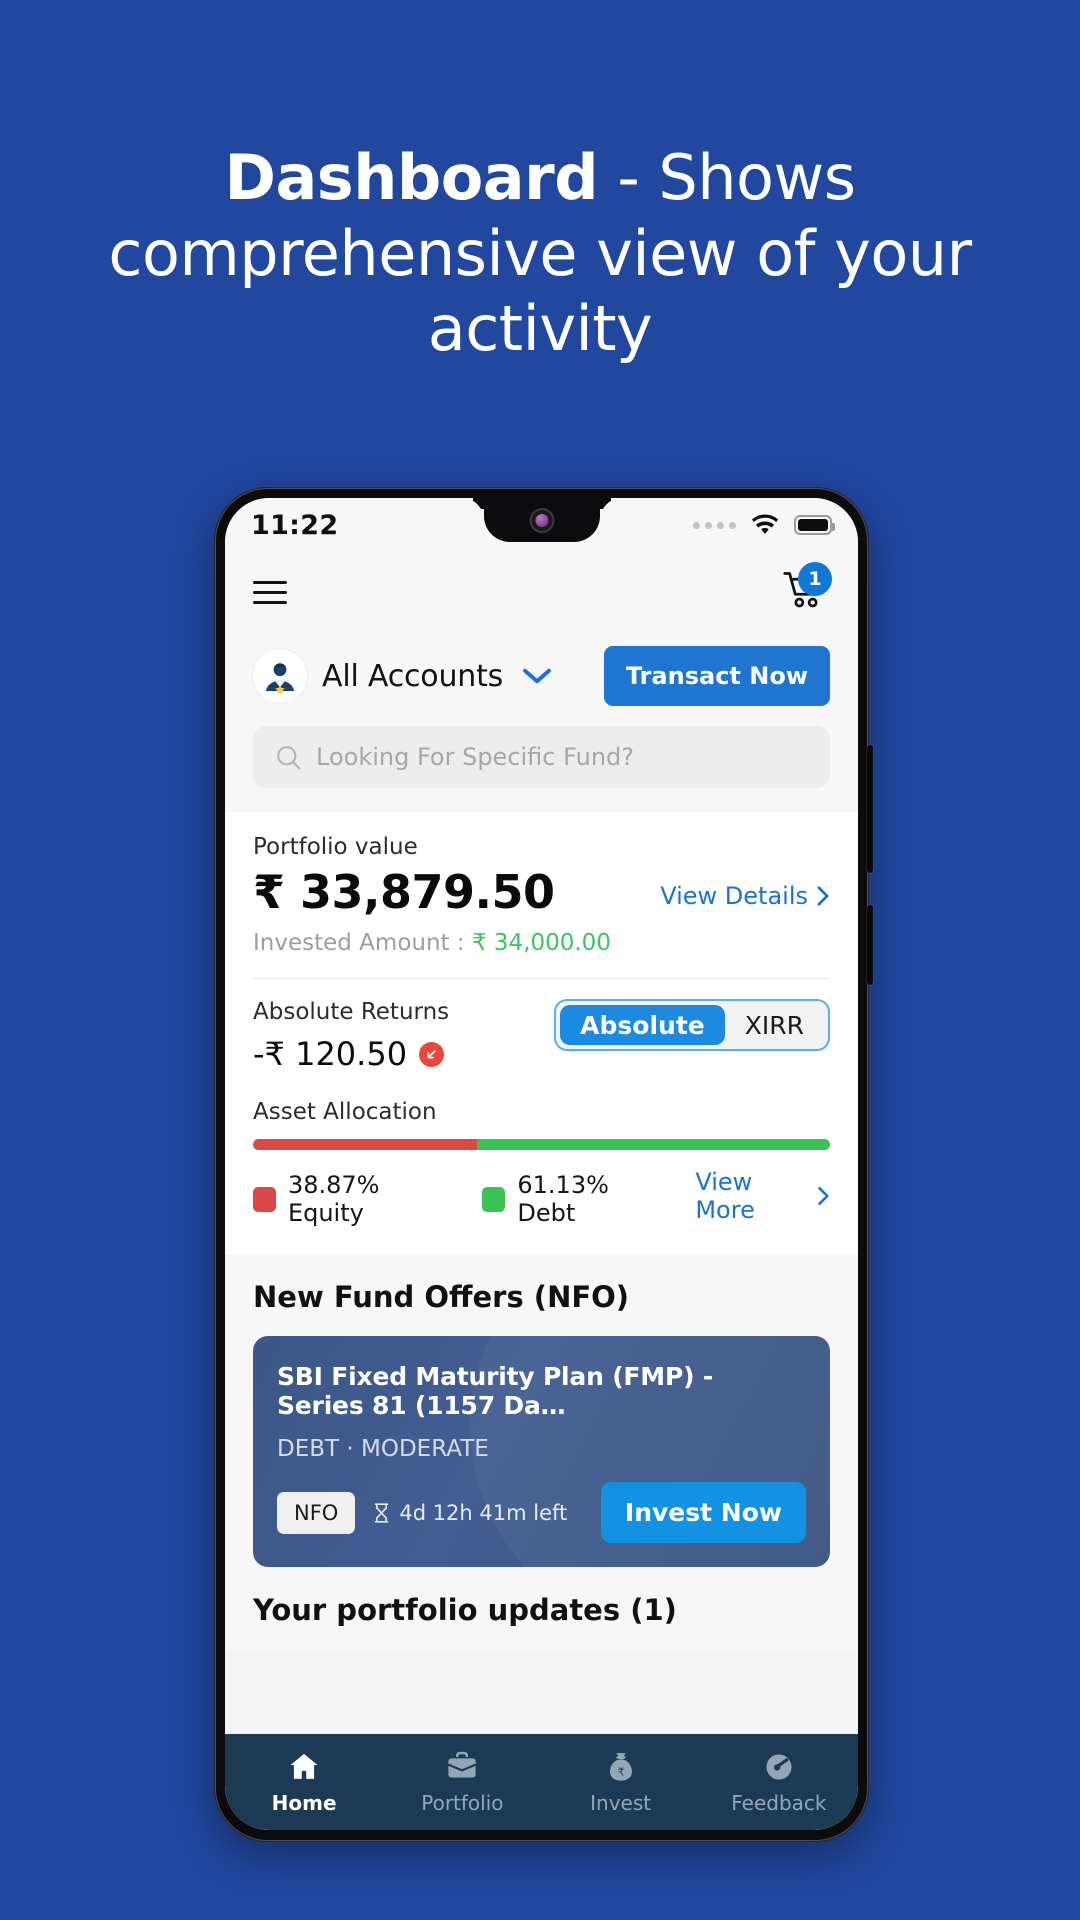 This screenshot has width=1080, height=1920. Describe the element at coordinates (441, 1297) in the screenshot. I see `nfo-section-title: New Fund Offers (NFO)` at that location.